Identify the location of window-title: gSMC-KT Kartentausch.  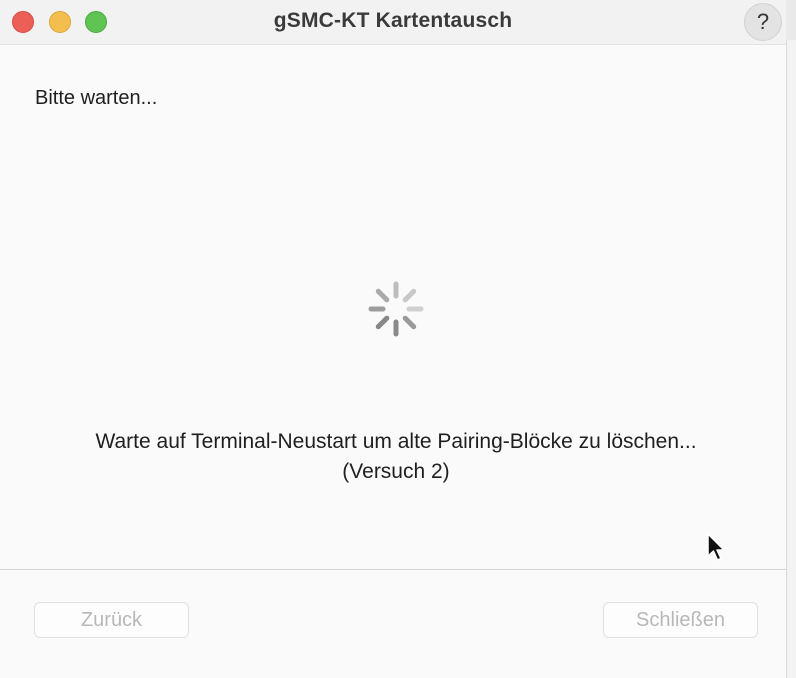
(393, 20).